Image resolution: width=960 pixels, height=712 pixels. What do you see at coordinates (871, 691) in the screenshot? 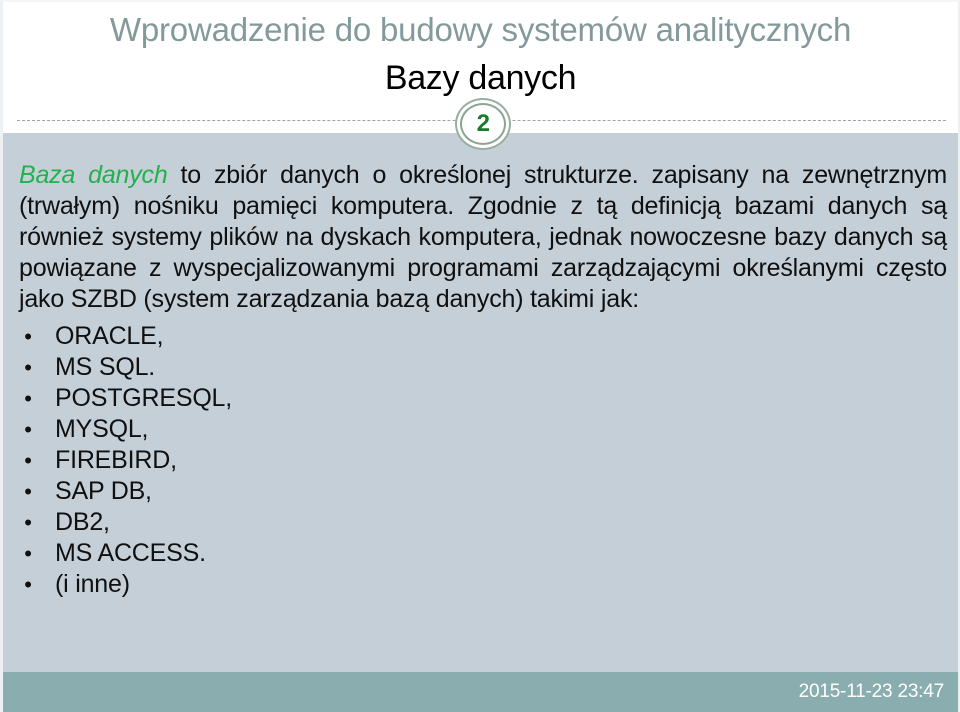
I see `footer-timestamp: 2015-11-23 23:47` at bounding box center [871, 691].